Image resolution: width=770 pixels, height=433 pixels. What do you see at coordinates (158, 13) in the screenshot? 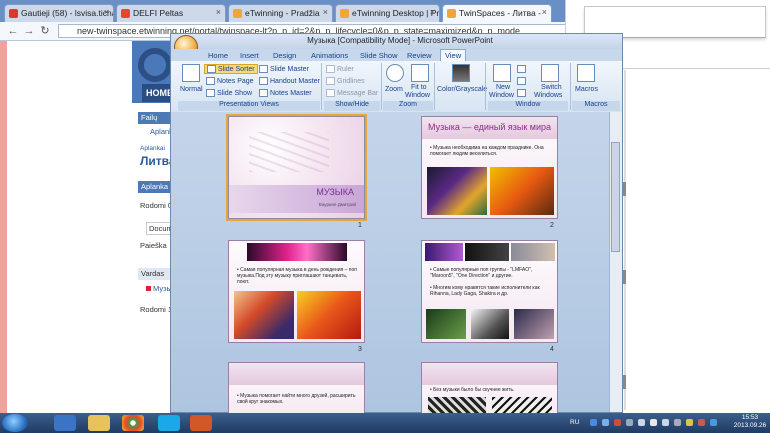
I see `tab-label: DELFI Peltas` at bounding box center [158, 13].